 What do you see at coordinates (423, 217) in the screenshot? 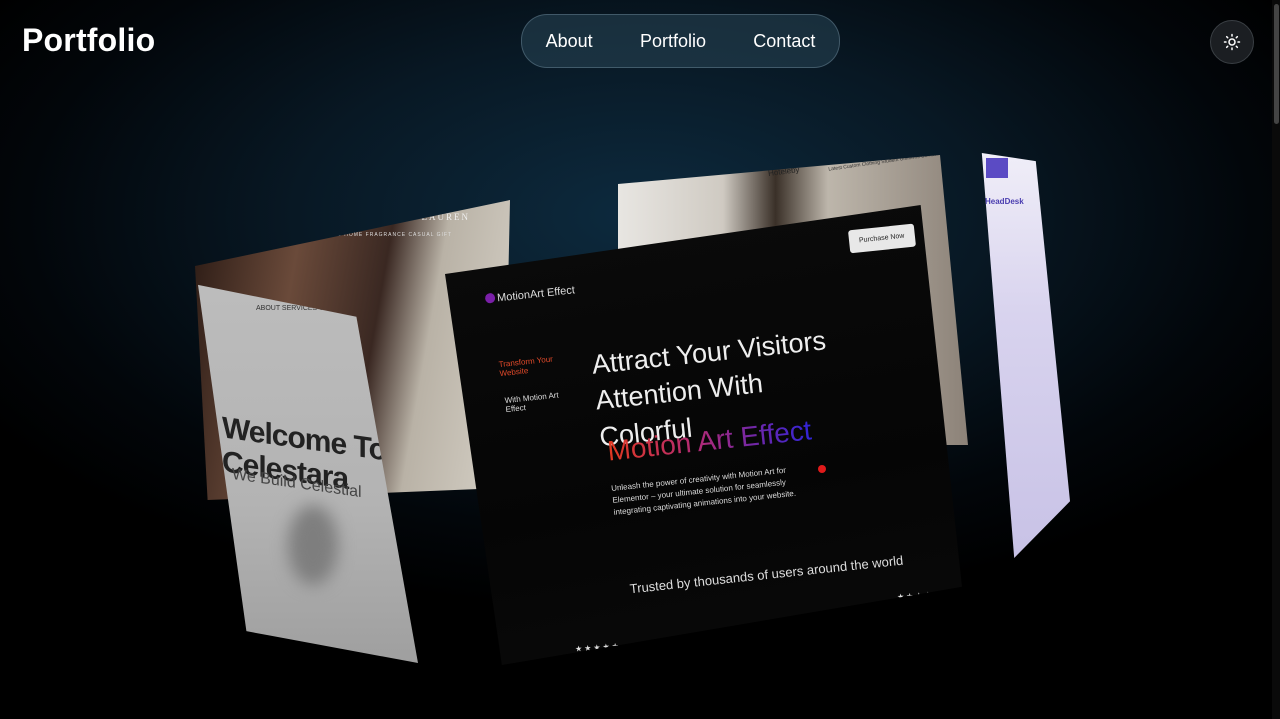
I see `ralph-brand: RALPH LAUREN` at bounding box center [423, 217].